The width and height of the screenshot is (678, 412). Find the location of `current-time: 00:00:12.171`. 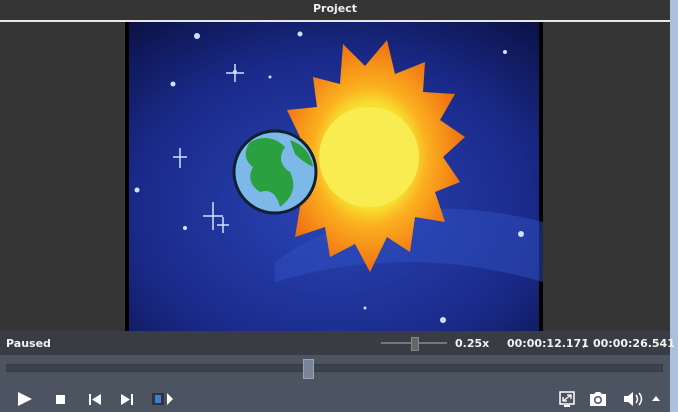

current-time: 00:00:12.171 is located at coordinates (548, 343).